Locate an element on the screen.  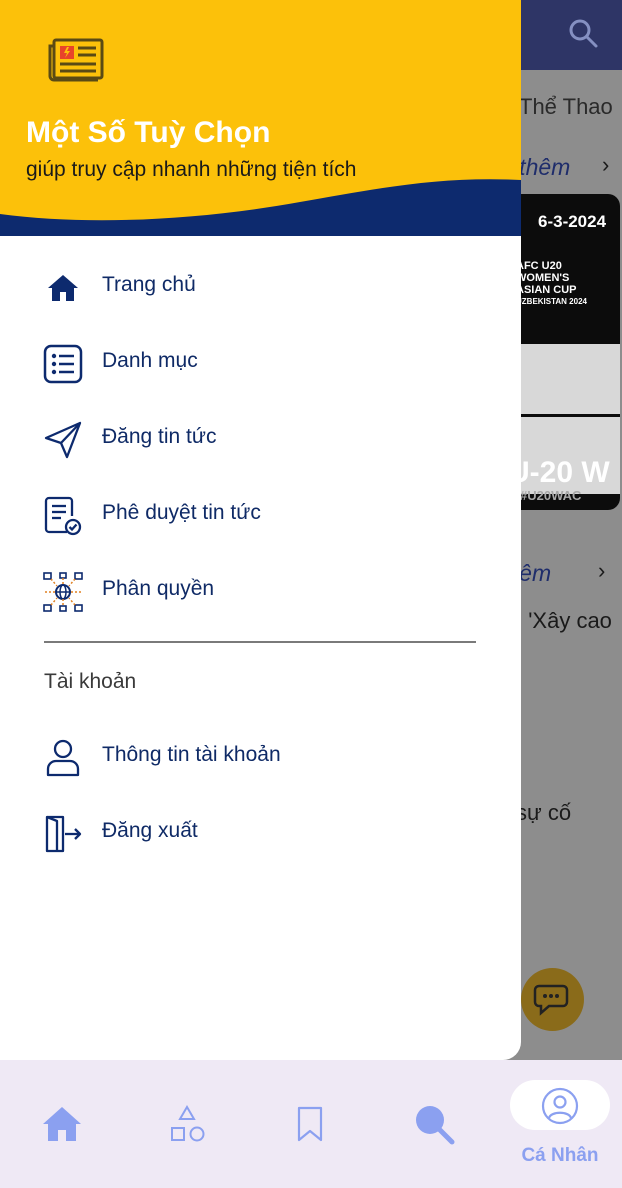
news-title: sự cố is located at coordinates (543, 813).